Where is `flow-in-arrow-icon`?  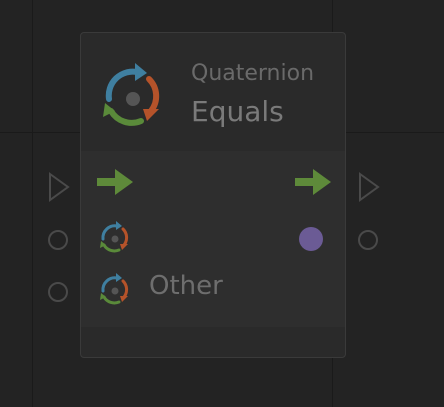 flow-in-arrow-icon is located at coordinates (115, 182).